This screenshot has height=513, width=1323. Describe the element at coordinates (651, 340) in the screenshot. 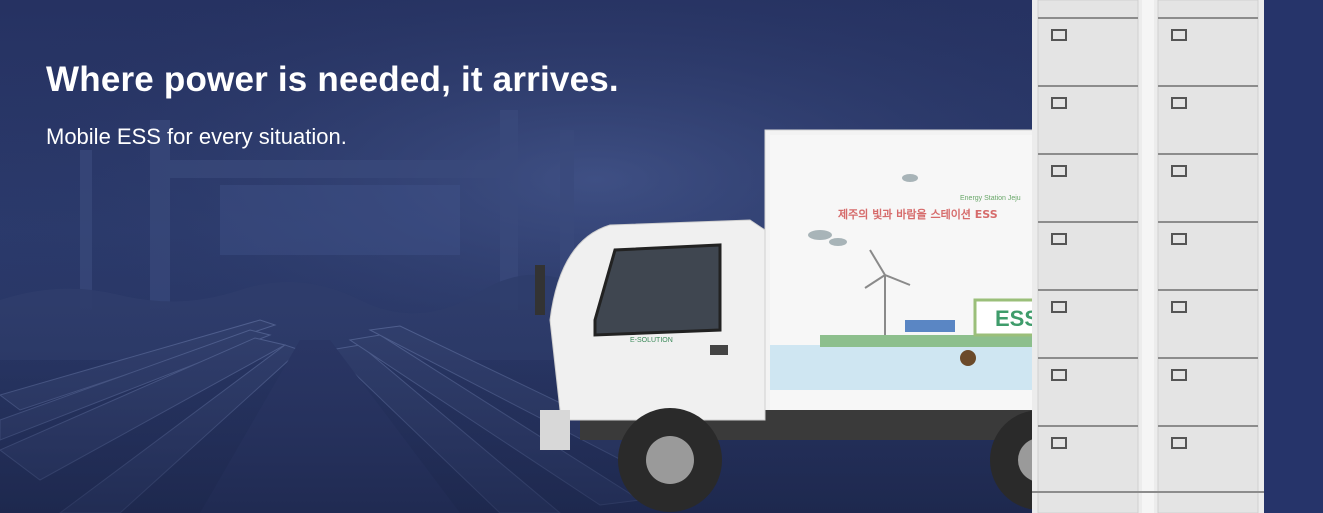

I see `door-logo: E-SOLUTION` at that location.